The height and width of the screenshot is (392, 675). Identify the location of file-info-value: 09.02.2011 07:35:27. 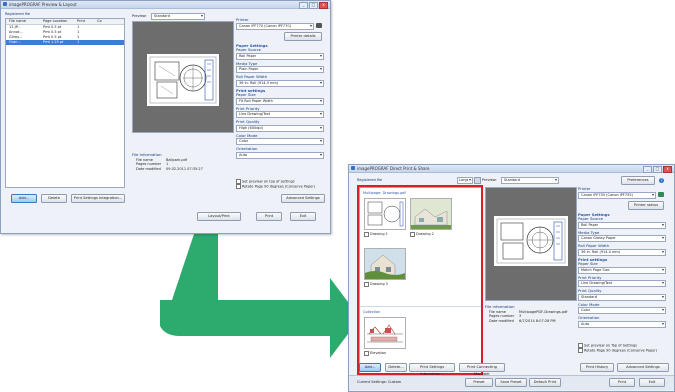
(184, 168).